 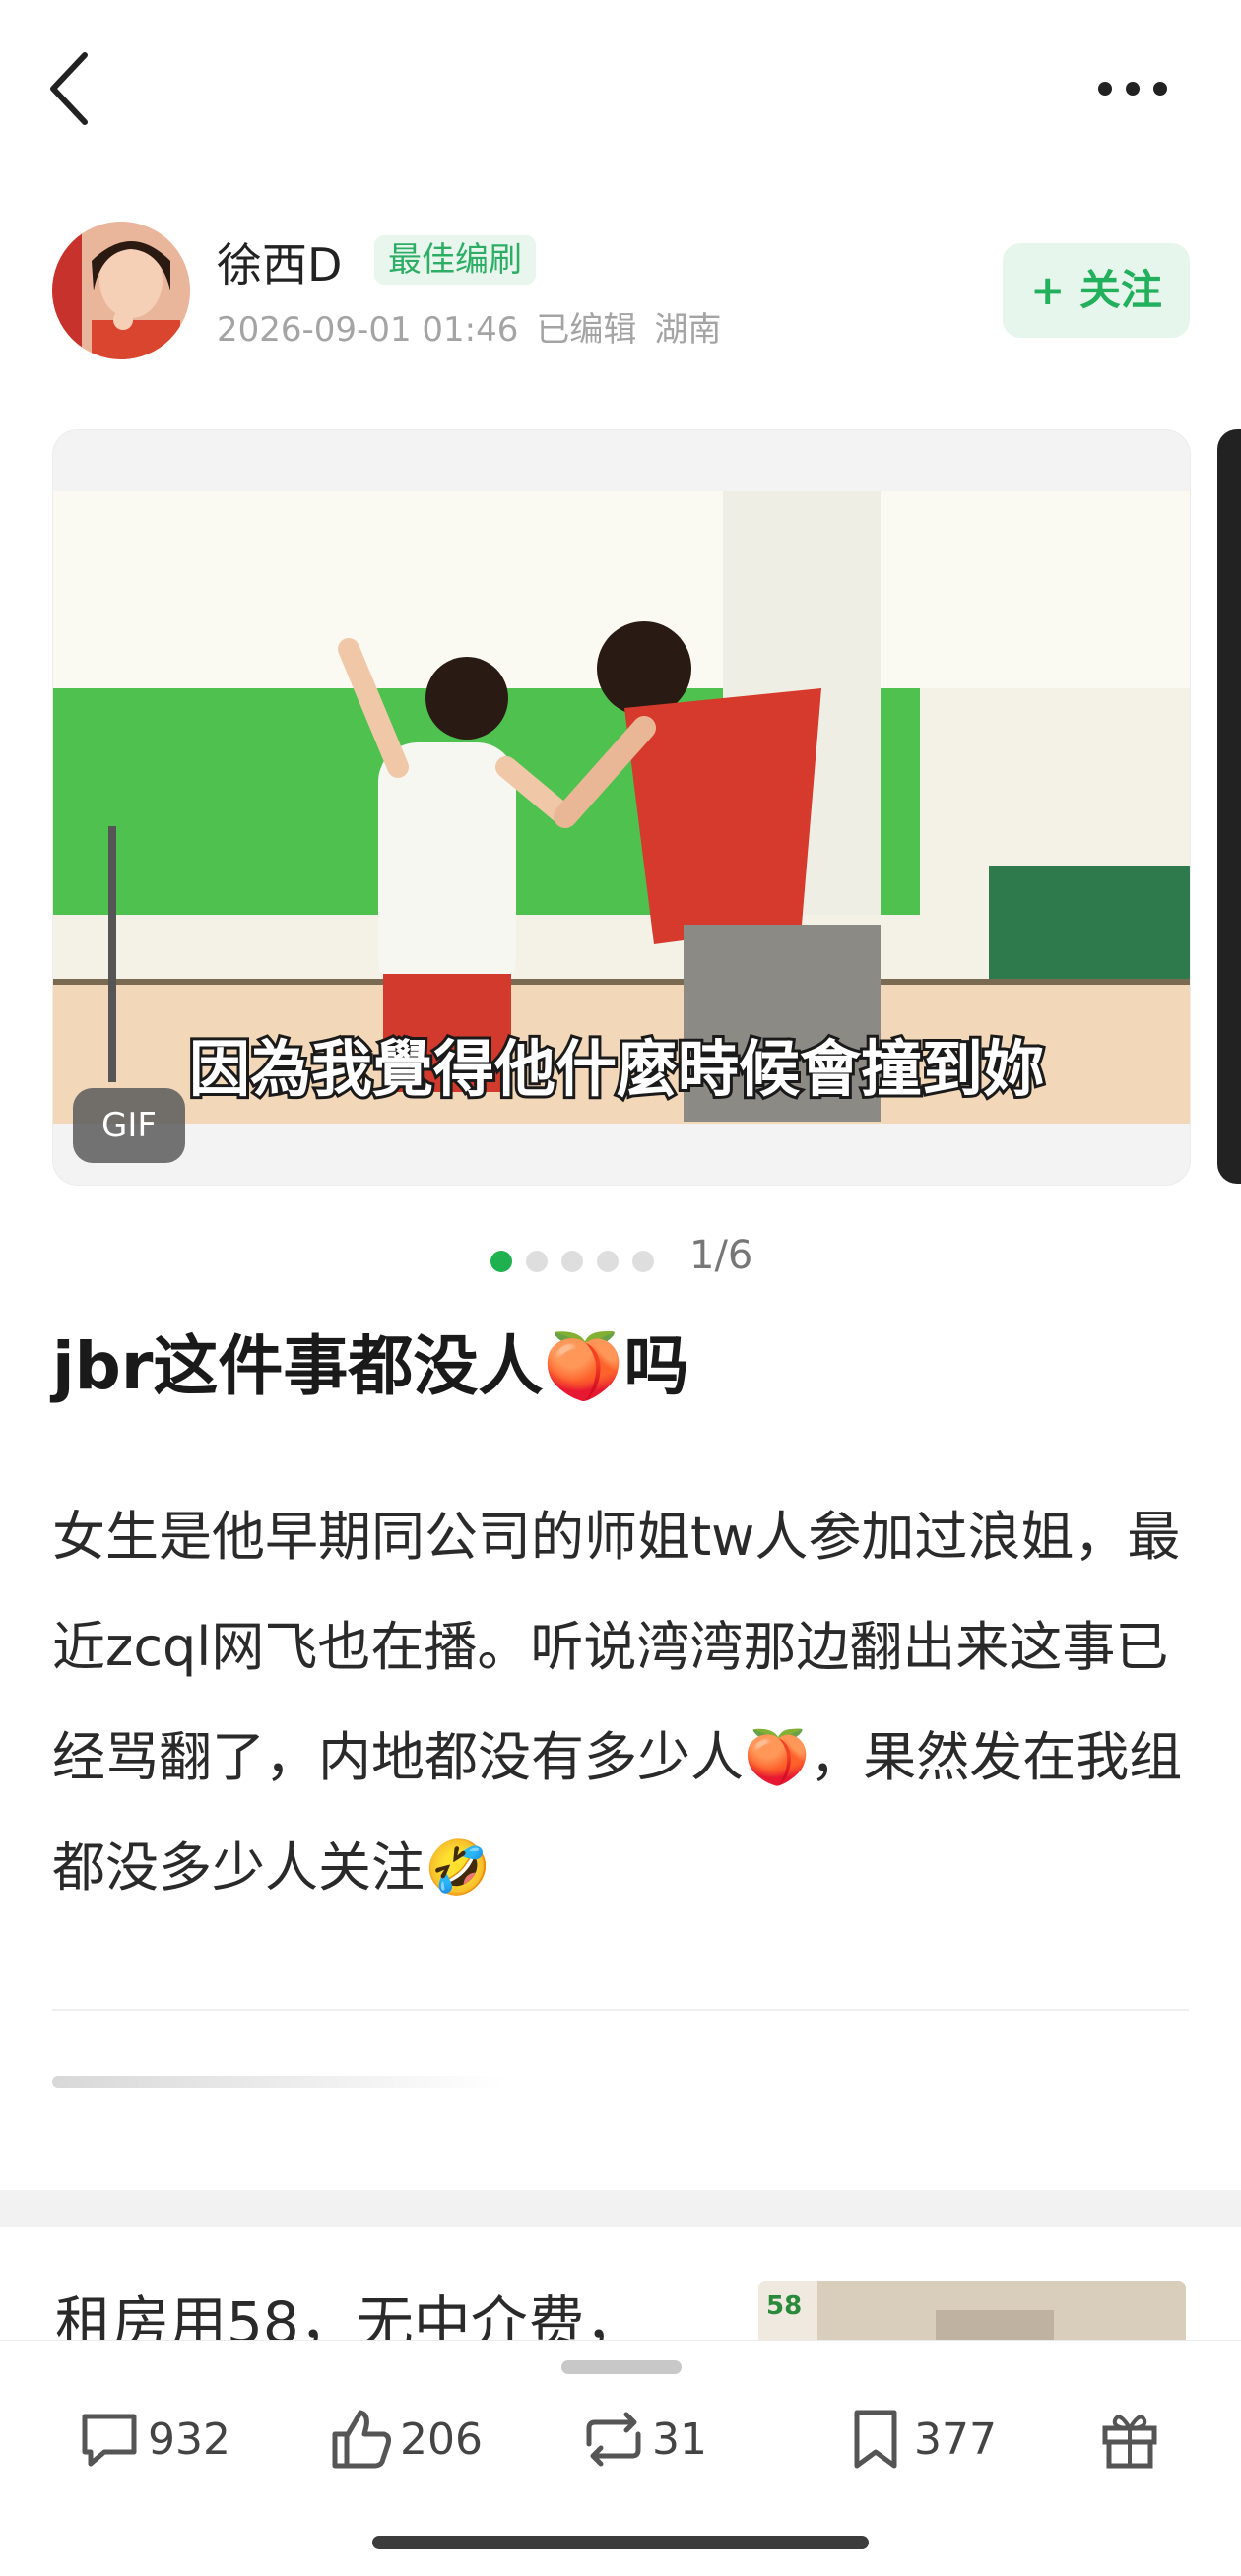 What do you see at coordinates (278, 2082) in the screenshot?
I see `loading-placeholder` at bounding box center [278, 2082].